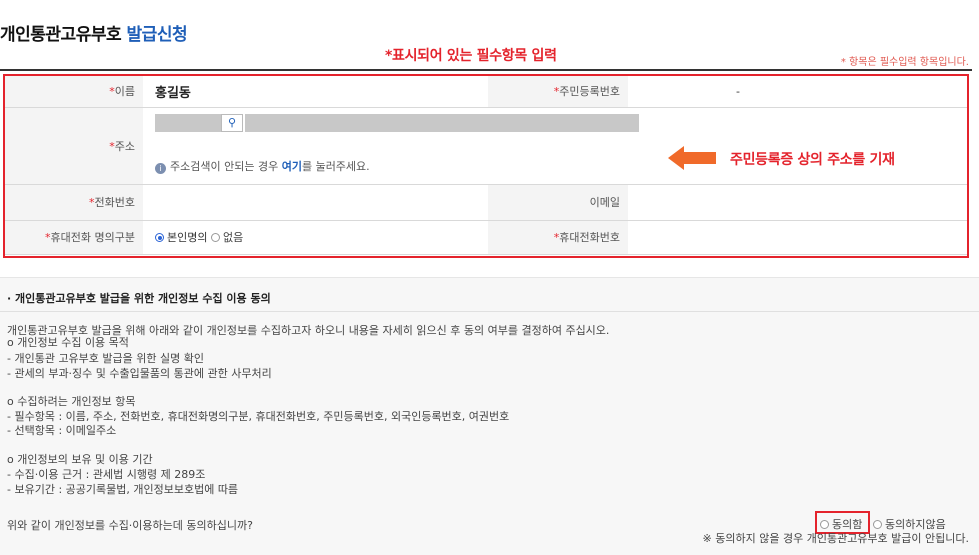  I want to click on annotation-address: 주민등록증 상의 주소를 기재, so click(812, 160).